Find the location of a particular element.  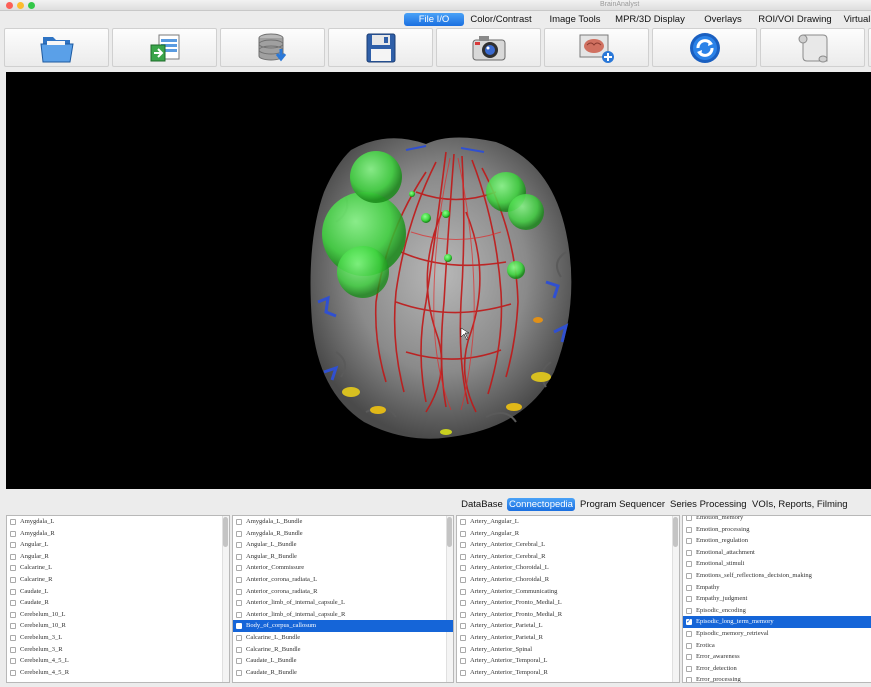

list-item: Calcarine_L_Bundle is located at coordinates (343, 638).